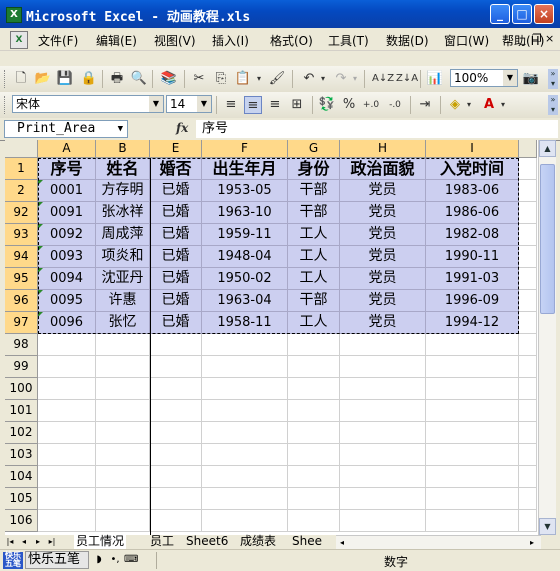 The image size is (560, 571). What do you see at coordinates (52, 542) in the screenshot?
I see `last-sheet-icon: ▸|` at bounding box center [52, 542].